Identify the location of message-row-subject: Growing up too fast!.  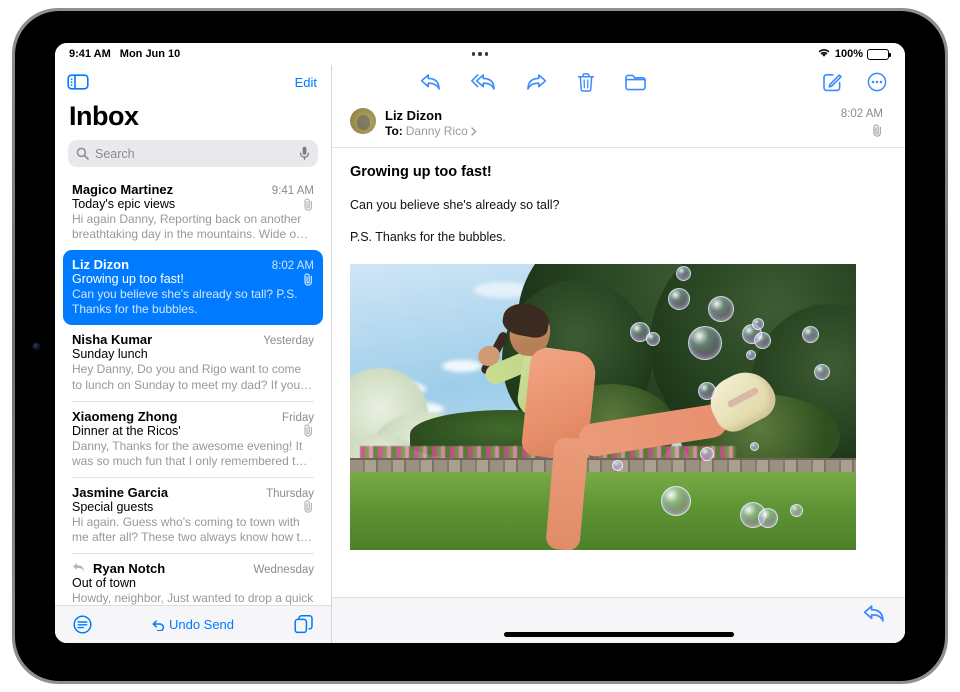
(193, 279).